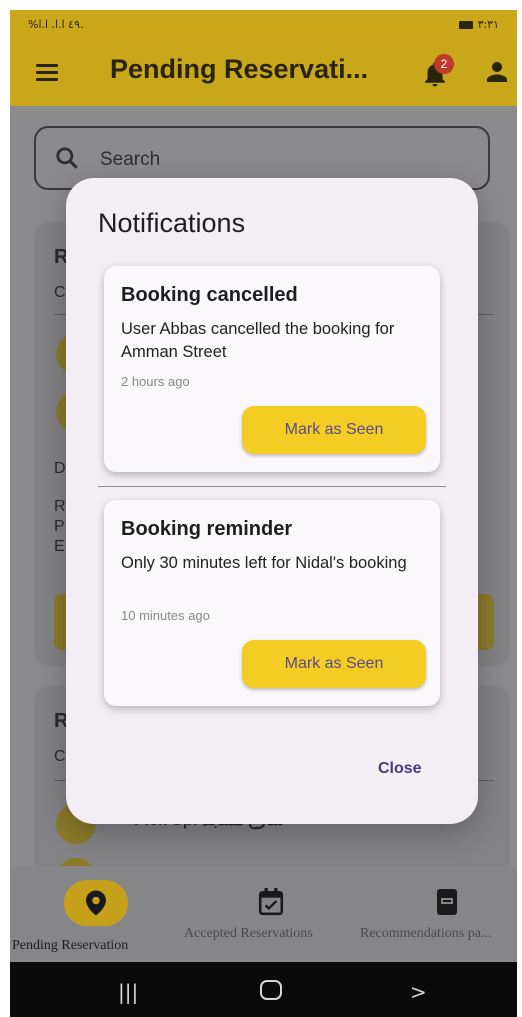 The image size is (522, 1017). I want to click on notification-body: Only 30 minutes left for Nidal's booking, so click(264, 563).